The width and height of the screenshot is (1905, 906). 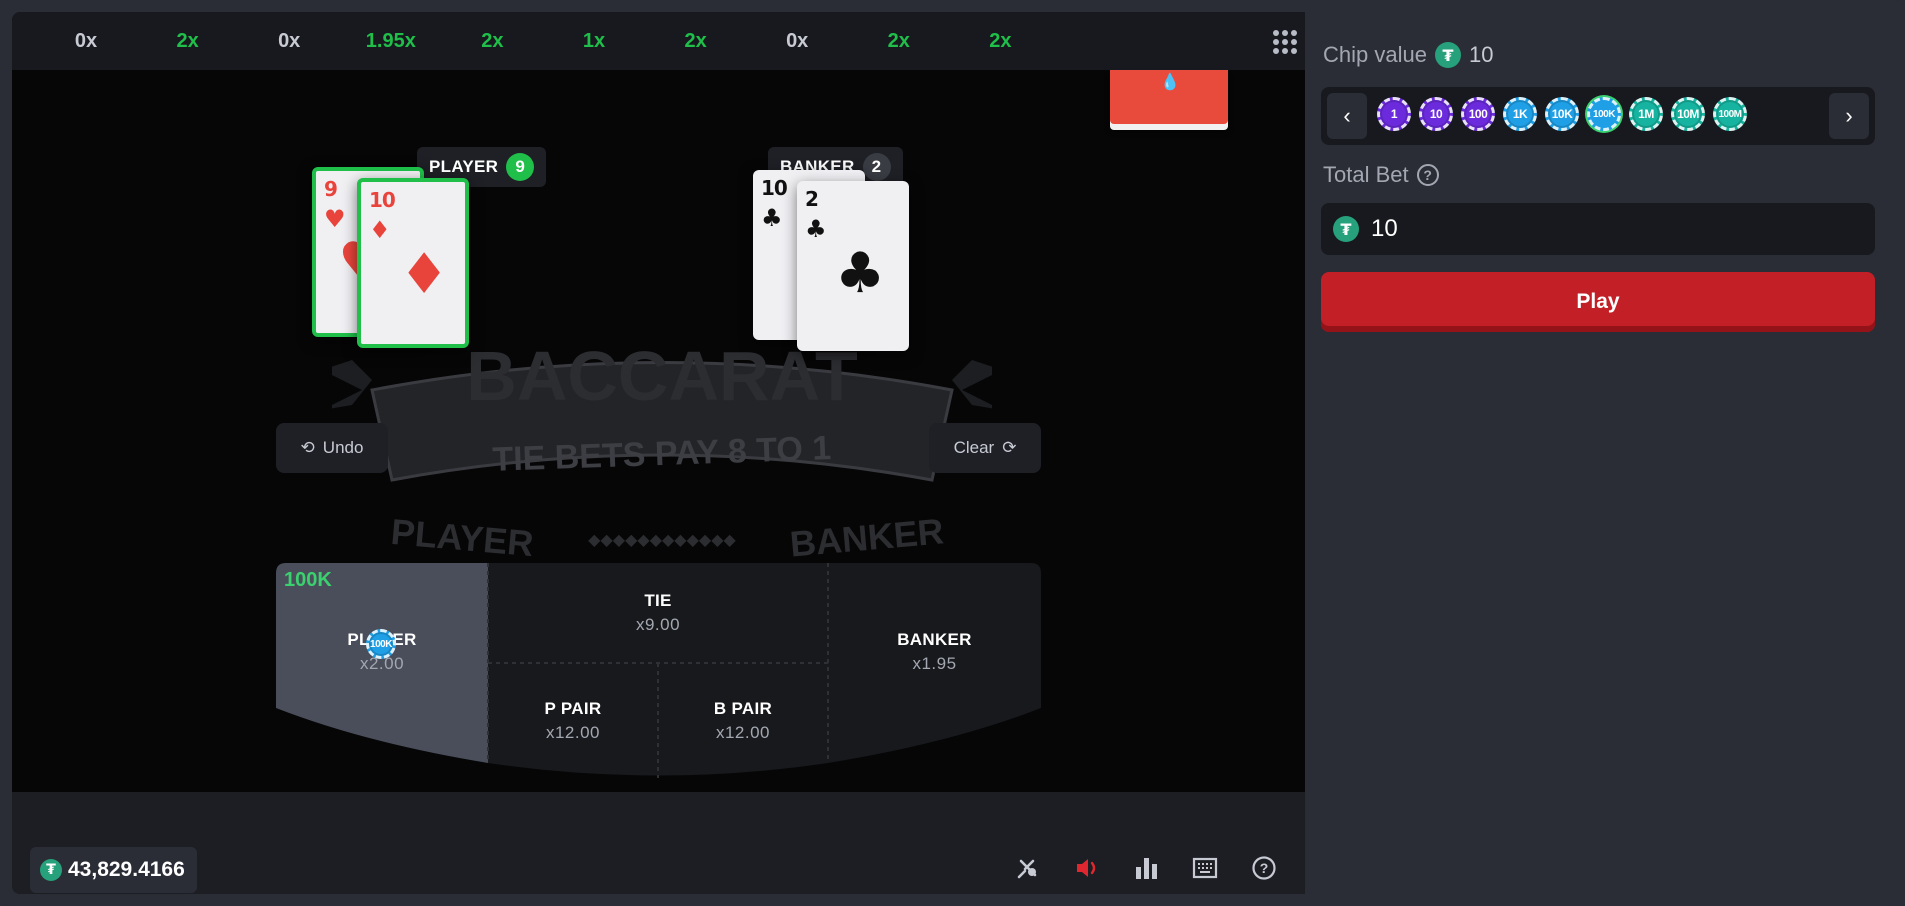 I want to click on bet-spot-player: 100K PLAYER x2.00 100K, so click(x=382, y=663).